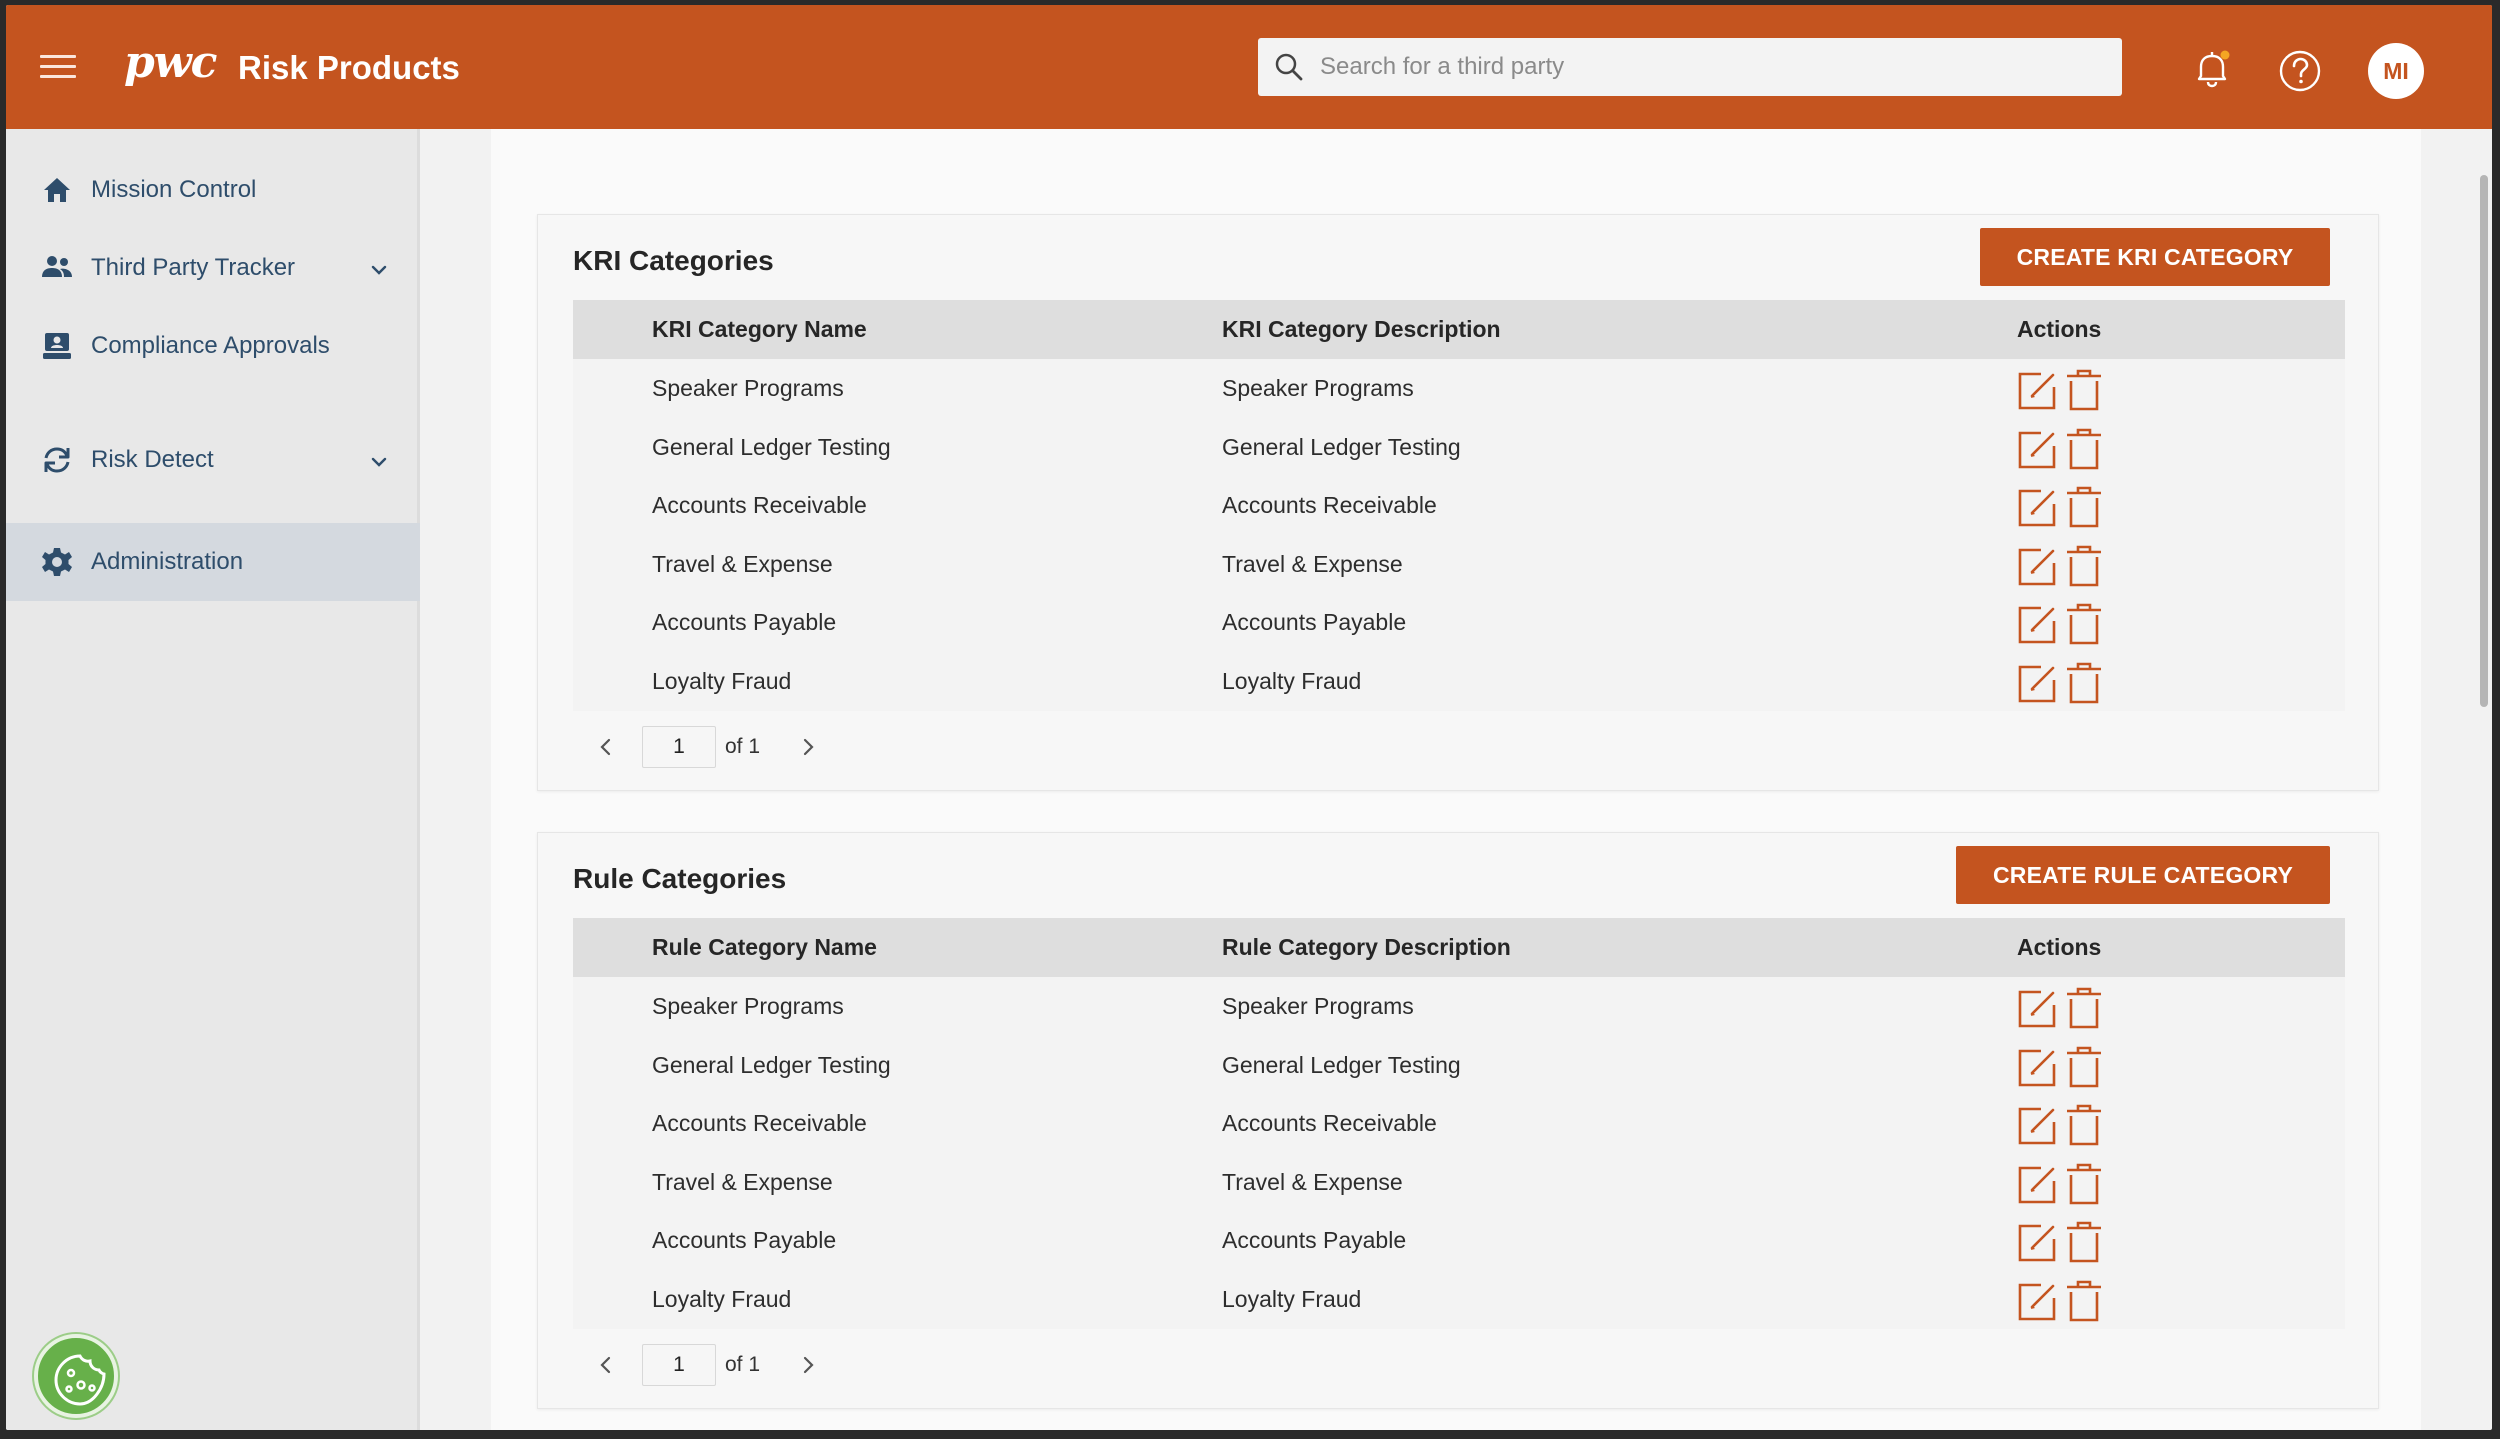 This screenshot has width=2500, height=1439. Describe the element at coordinates (167, 561) in the screenshot. I see `sidebar-item-label: Administration` at that location.